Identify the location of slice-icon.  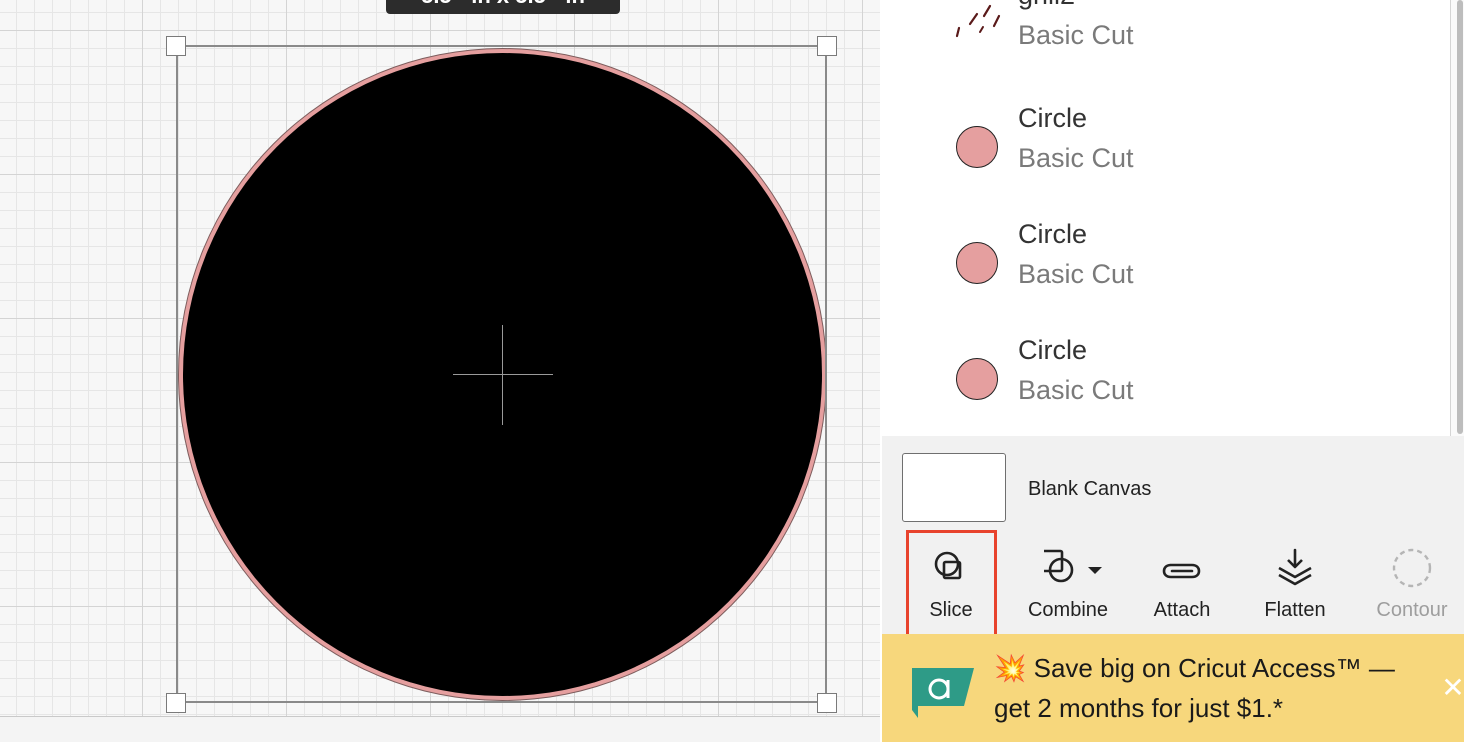
(948, 565).